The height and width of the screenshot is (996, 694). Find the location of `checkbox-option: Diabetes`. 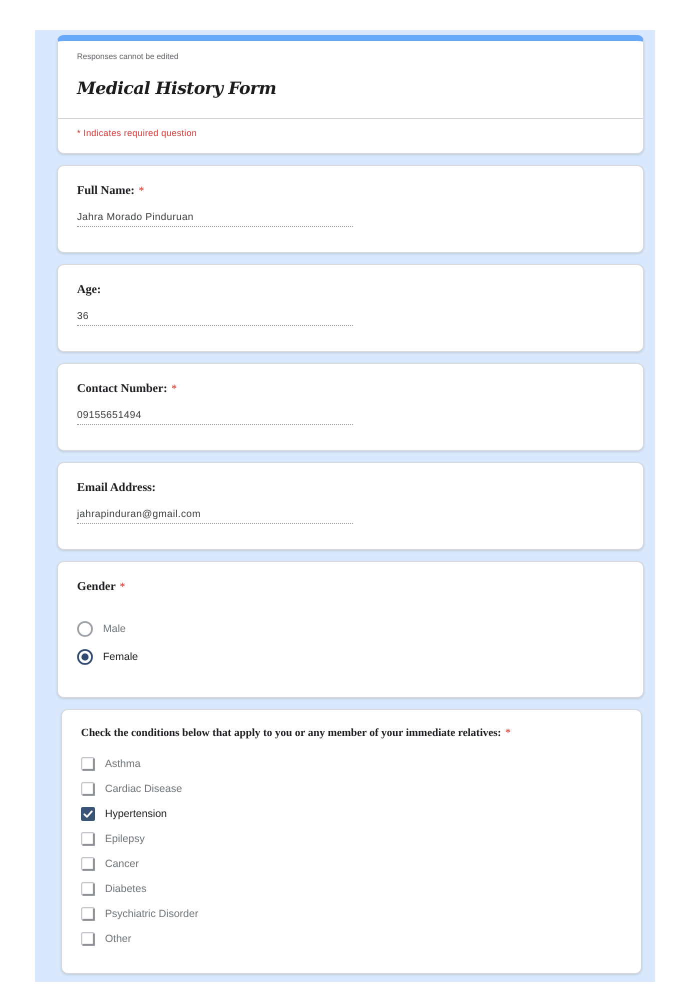

checkbox-option: Diabetes is located at coordinates (113, 889).